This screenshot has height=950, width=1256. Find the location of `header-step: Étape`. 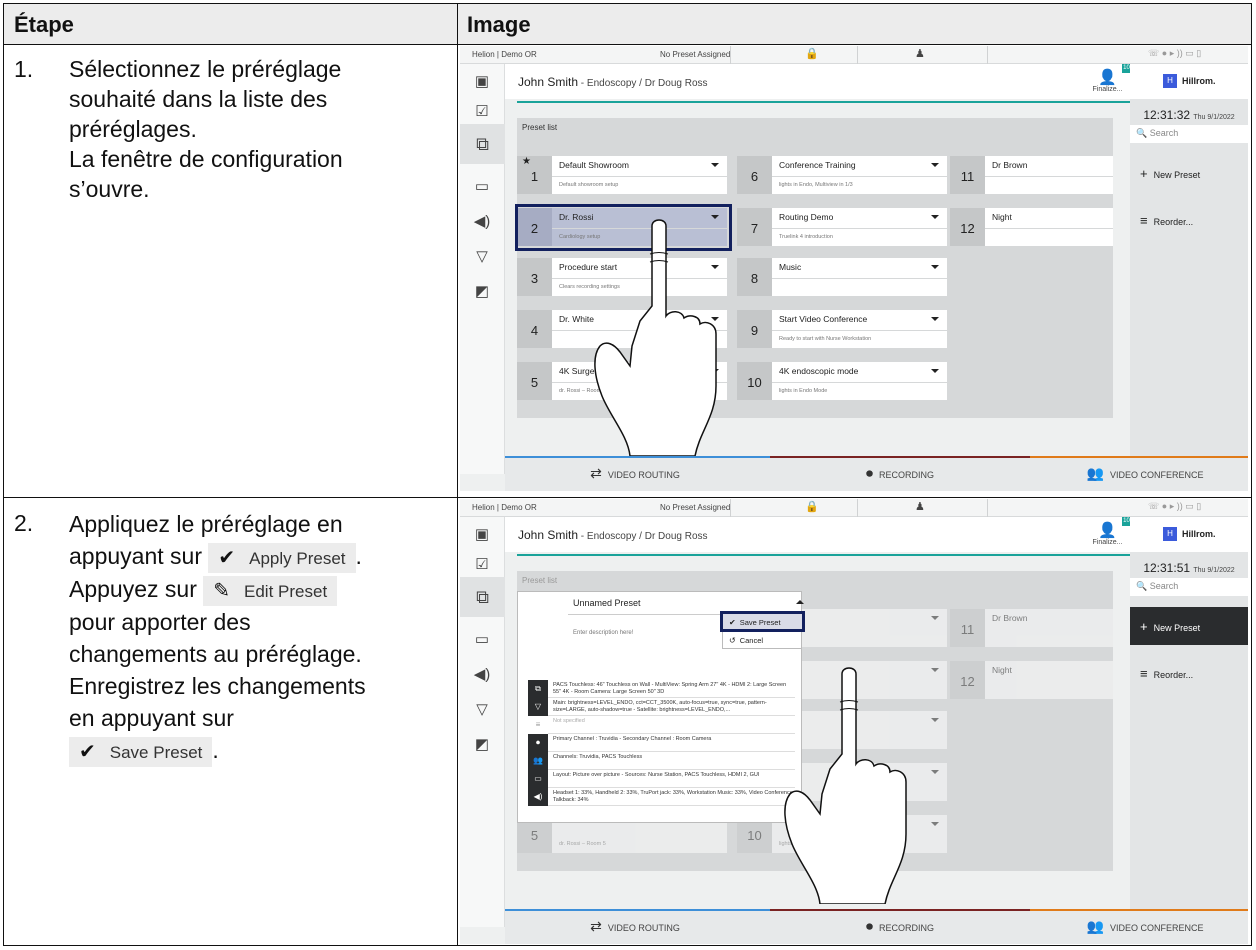

header-step: Étape is located at coordinates (44, 24).